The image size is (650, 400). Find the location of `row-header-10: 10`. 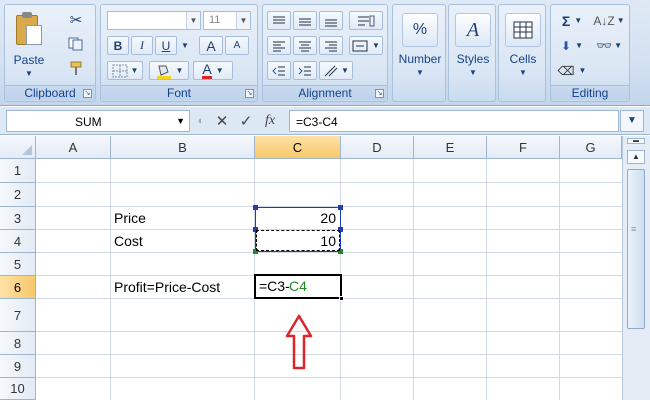

row-header-10: 10 is located at coordinates (18, 389).